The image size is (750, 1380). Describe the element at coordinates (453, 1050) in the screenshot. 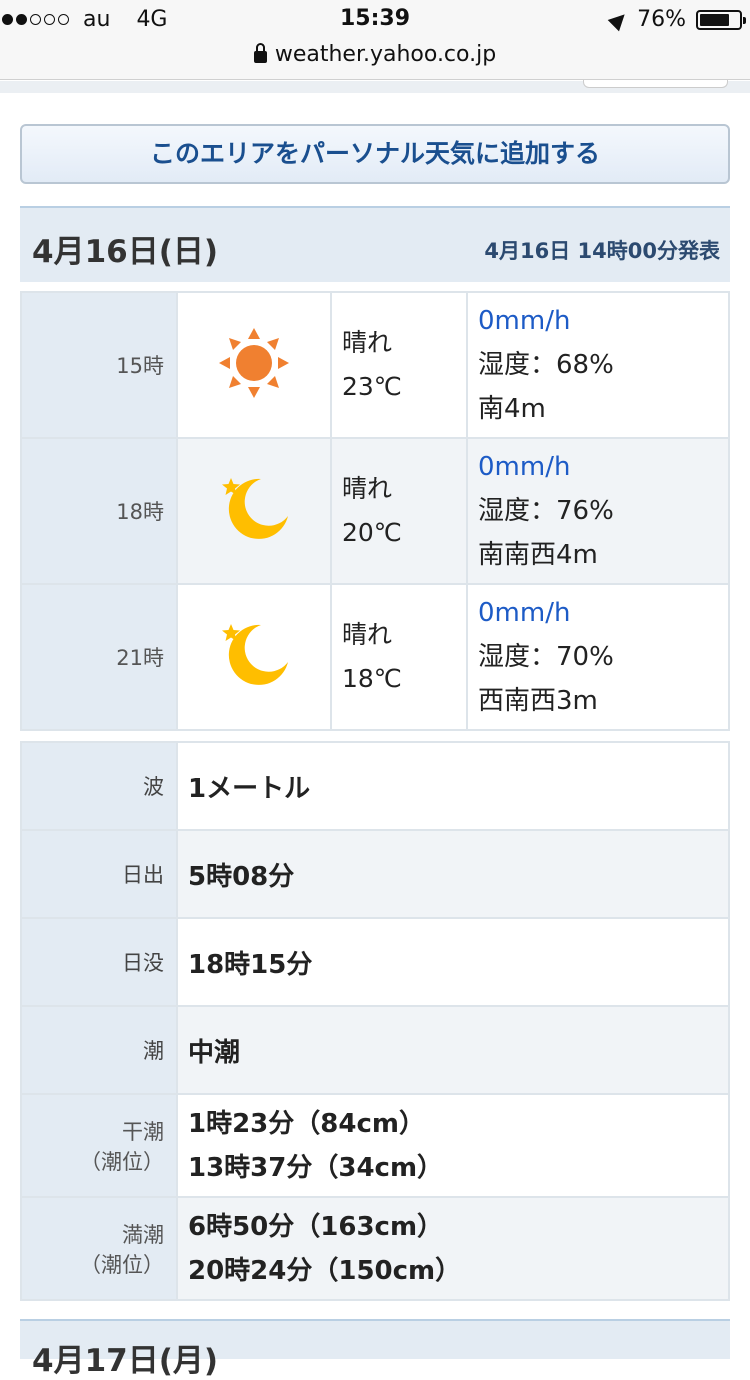

I see `tide-value: 中潮` at that location.